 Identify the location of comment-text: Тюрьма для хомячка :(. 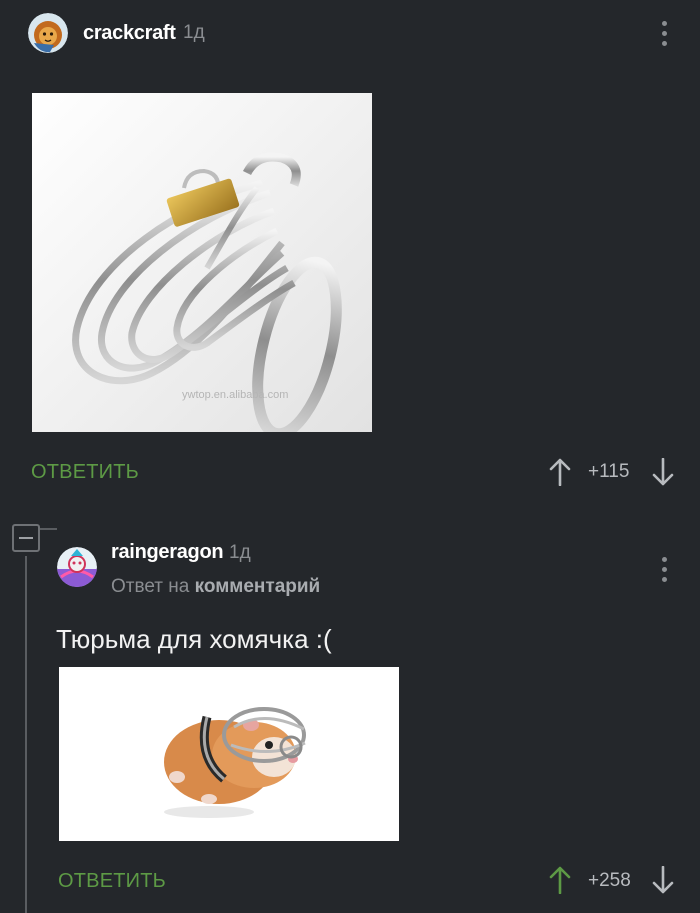
(194, 639).